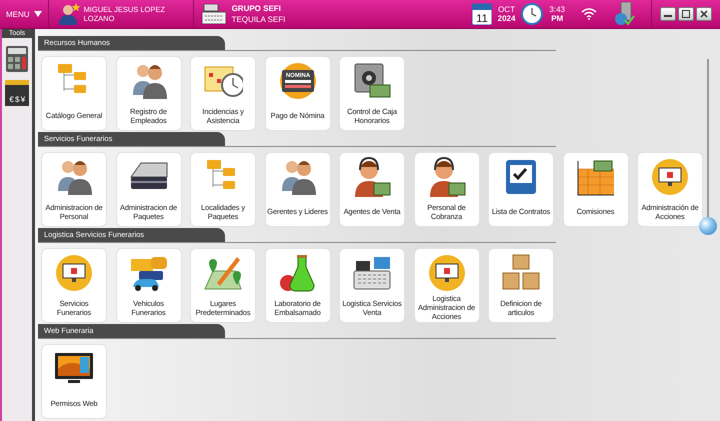 The height and width of the screenshot is (421, 720). What do you see at coordinates (589, 14) in the screenshot?
I see `wifi-icon` at bounding box center [589, 14].